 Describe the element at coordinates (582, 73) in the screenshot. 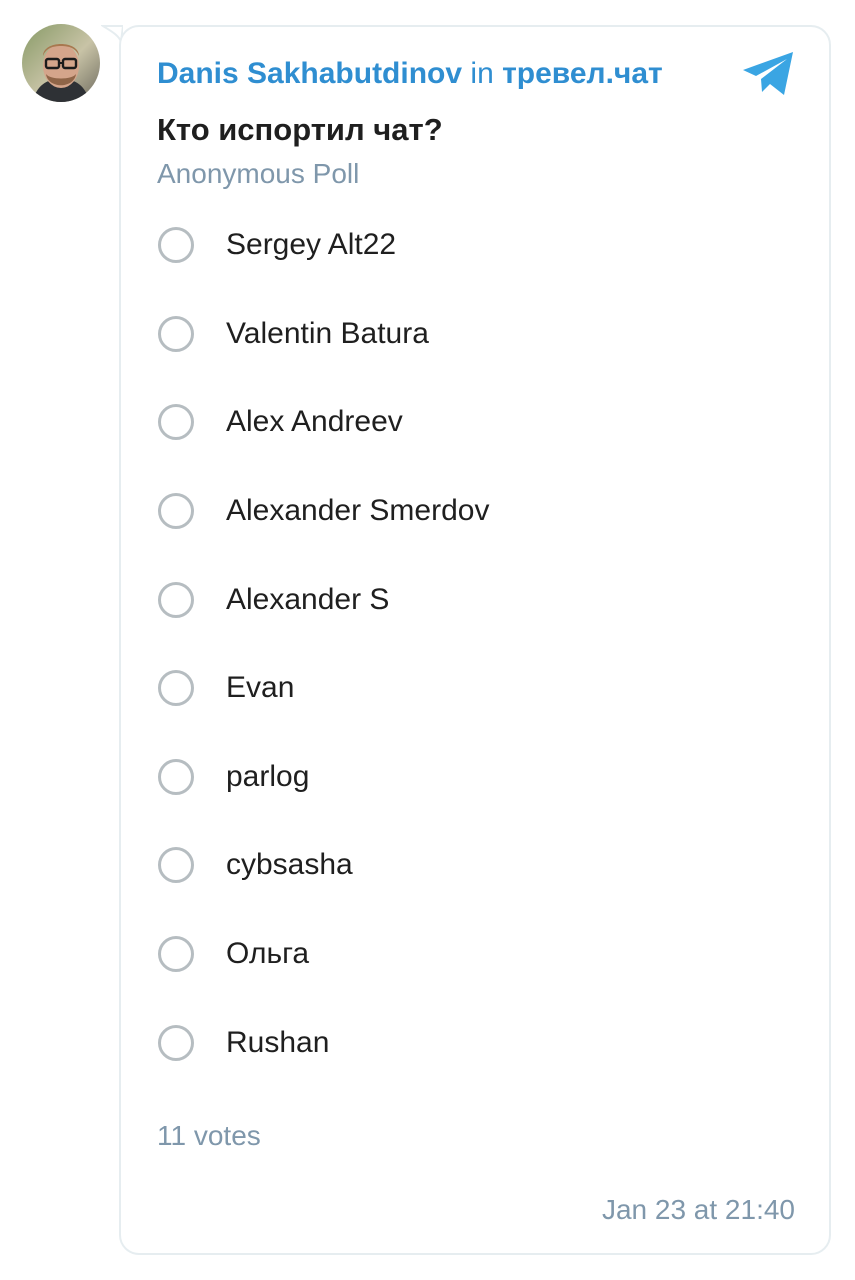

I see `chat-name: тревел.чат` at that location.